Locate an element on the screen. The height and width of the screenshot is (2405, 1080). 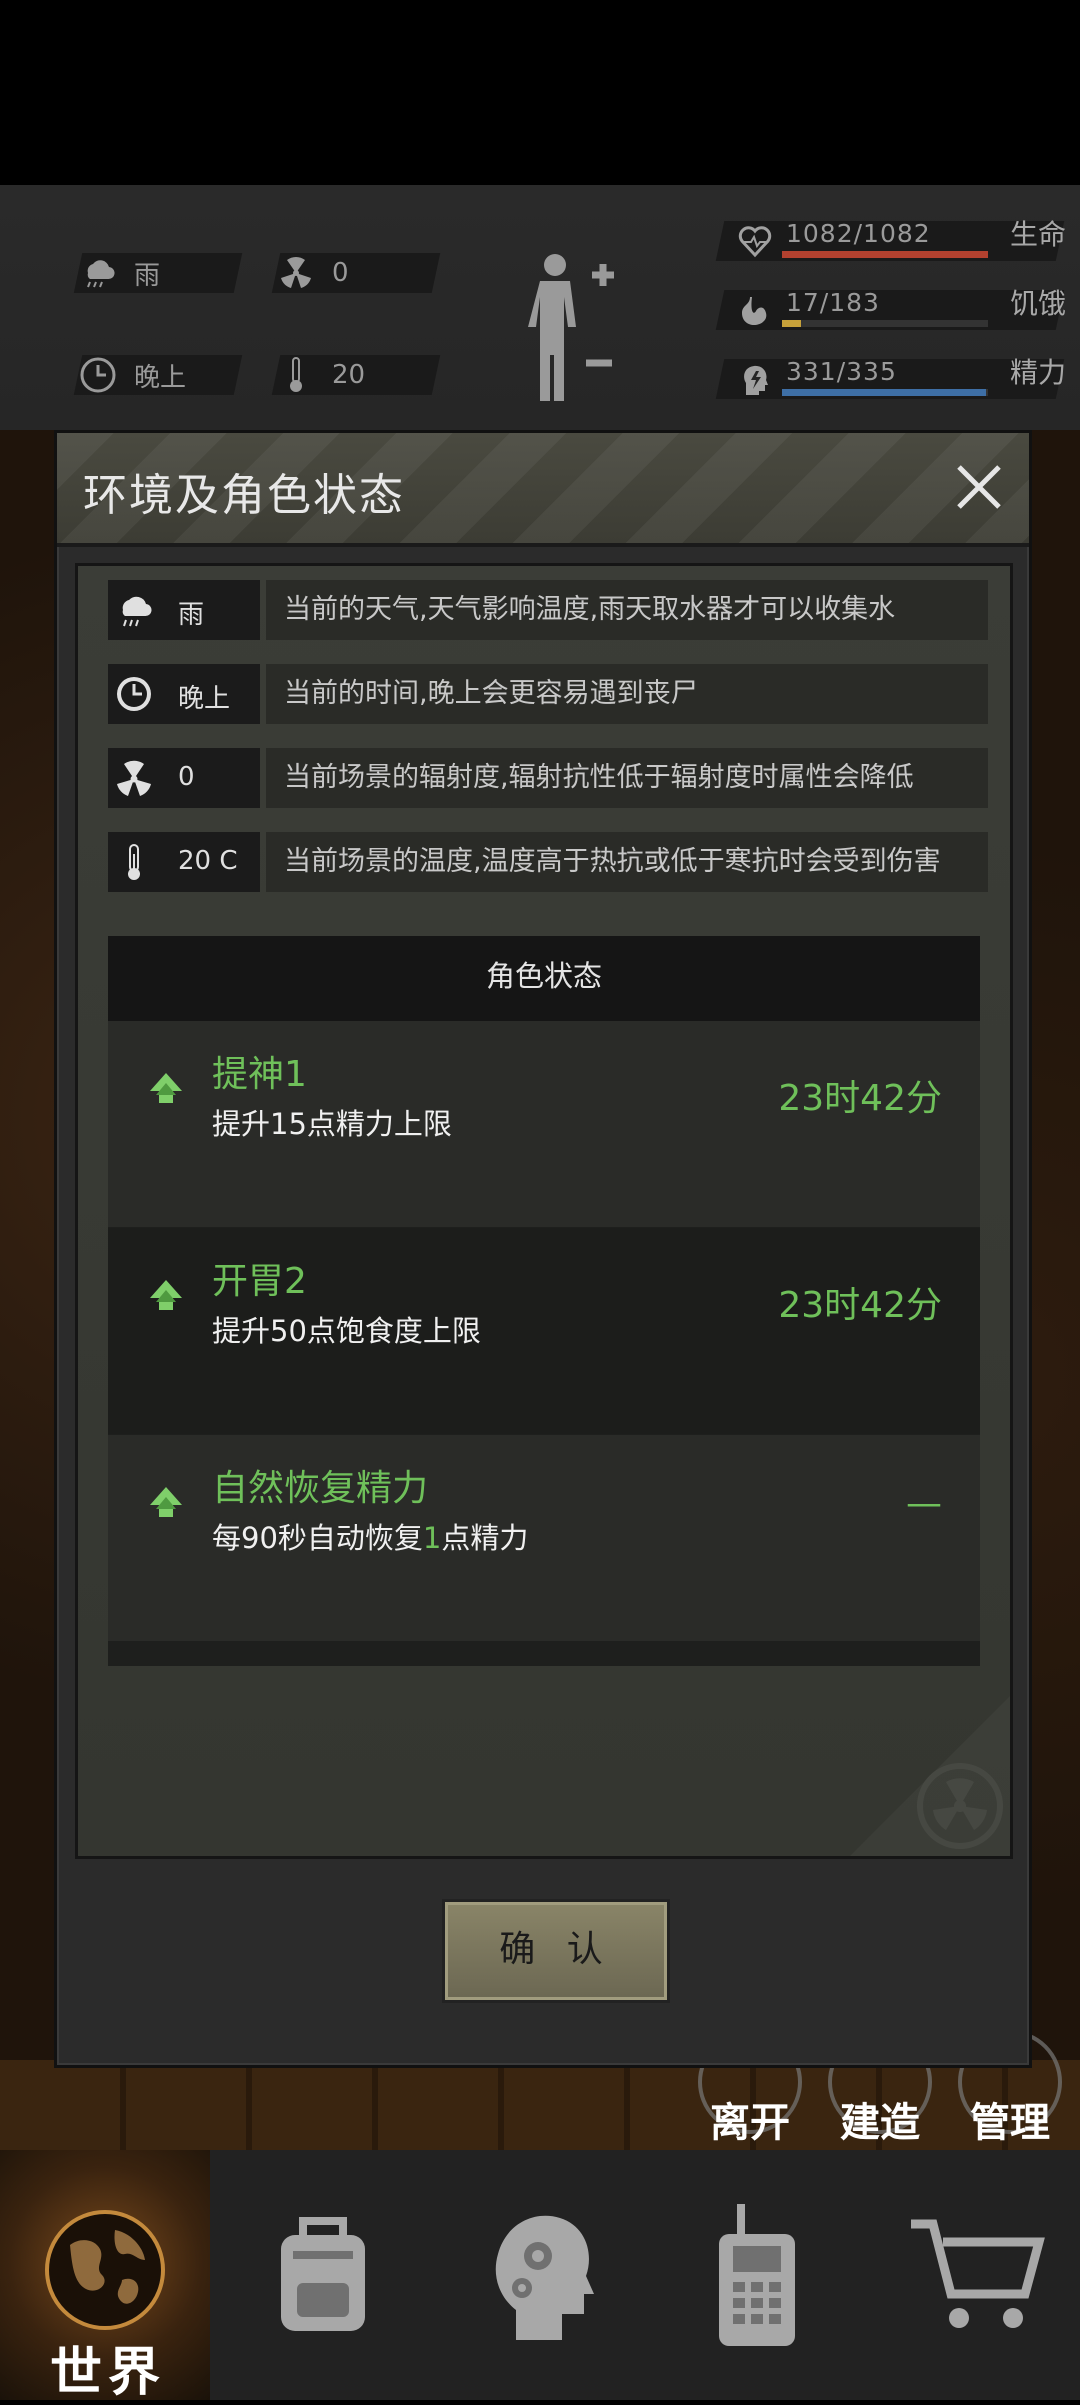
env-radiation-desc: 当前场景的辐射度,辐射抗性低于辐射度时属性会降低 is located at coordinates (627, 778).